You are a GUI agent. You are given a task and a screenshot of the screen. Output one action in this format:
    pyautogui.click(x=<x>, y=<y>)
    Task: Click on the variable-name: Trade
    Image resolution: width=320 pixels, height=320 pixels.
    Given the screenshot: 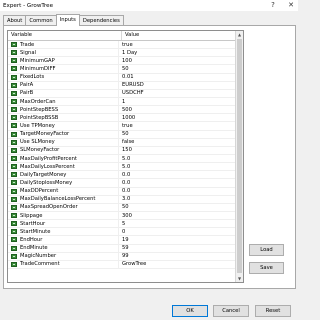 What is the action you would take?
    pyautogui.click(x=27, y=44)
    